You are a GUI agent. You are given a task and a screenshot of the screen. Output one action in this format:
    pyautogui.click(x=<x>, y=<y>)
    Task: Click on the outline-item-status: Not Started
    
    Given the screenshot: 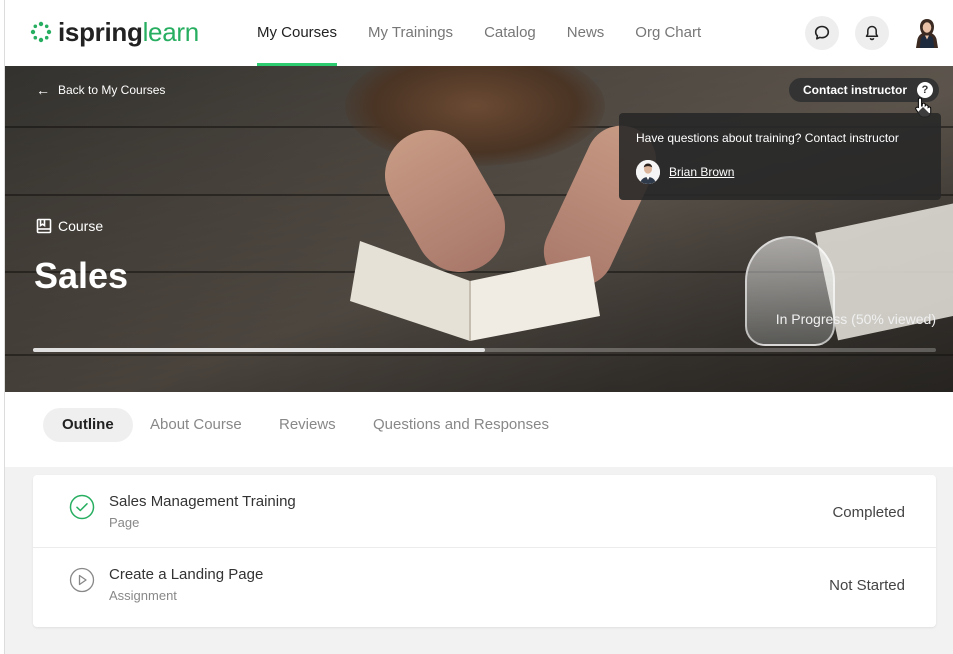 What is the action you would take?
    pyautogui.click(x=867, y=585)
    